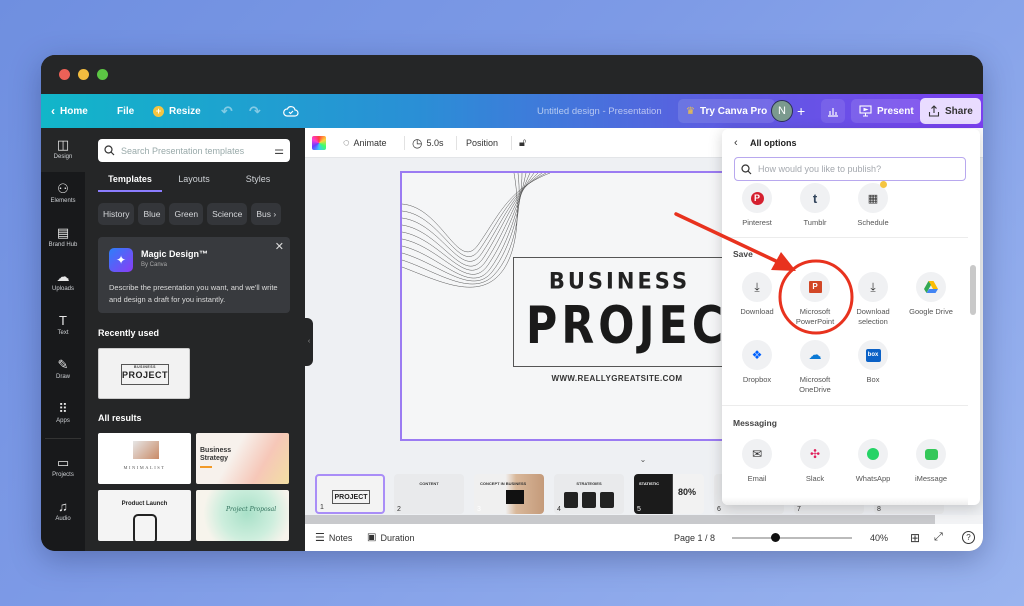 Image resolution: width=1024 pixels, height=606 pixels. Describe the element at coordinates (801, 111) in the screenshot. I see `invite-button: +` at that location.